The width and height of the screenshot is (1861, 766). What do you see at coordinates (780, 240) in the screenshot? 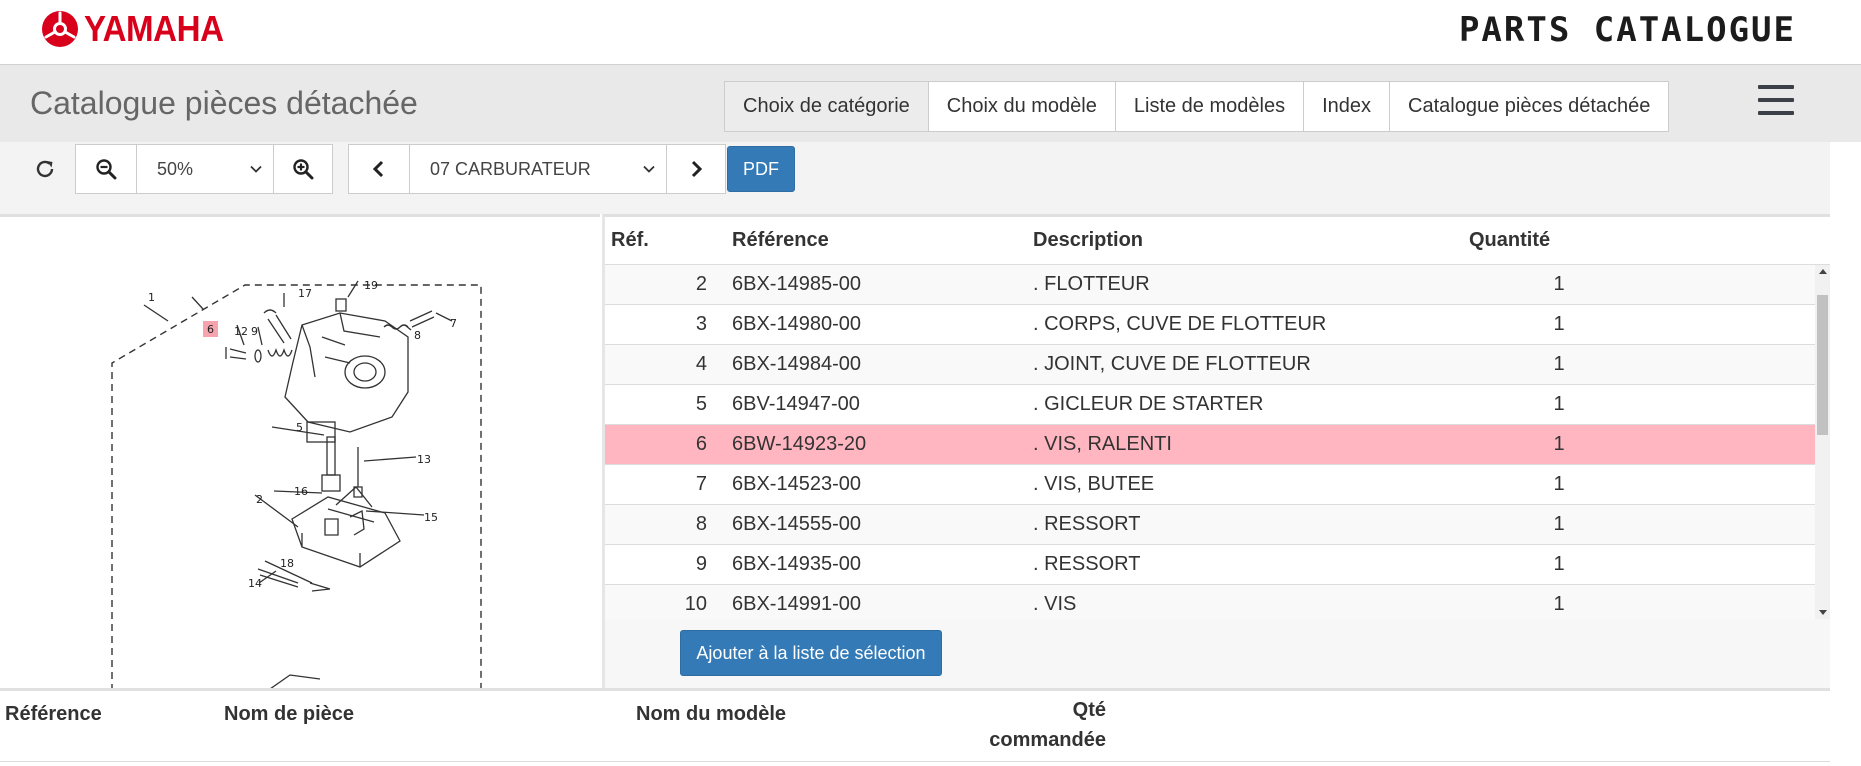
I see `header-reference: Référence` at bounding box center [780, 240].